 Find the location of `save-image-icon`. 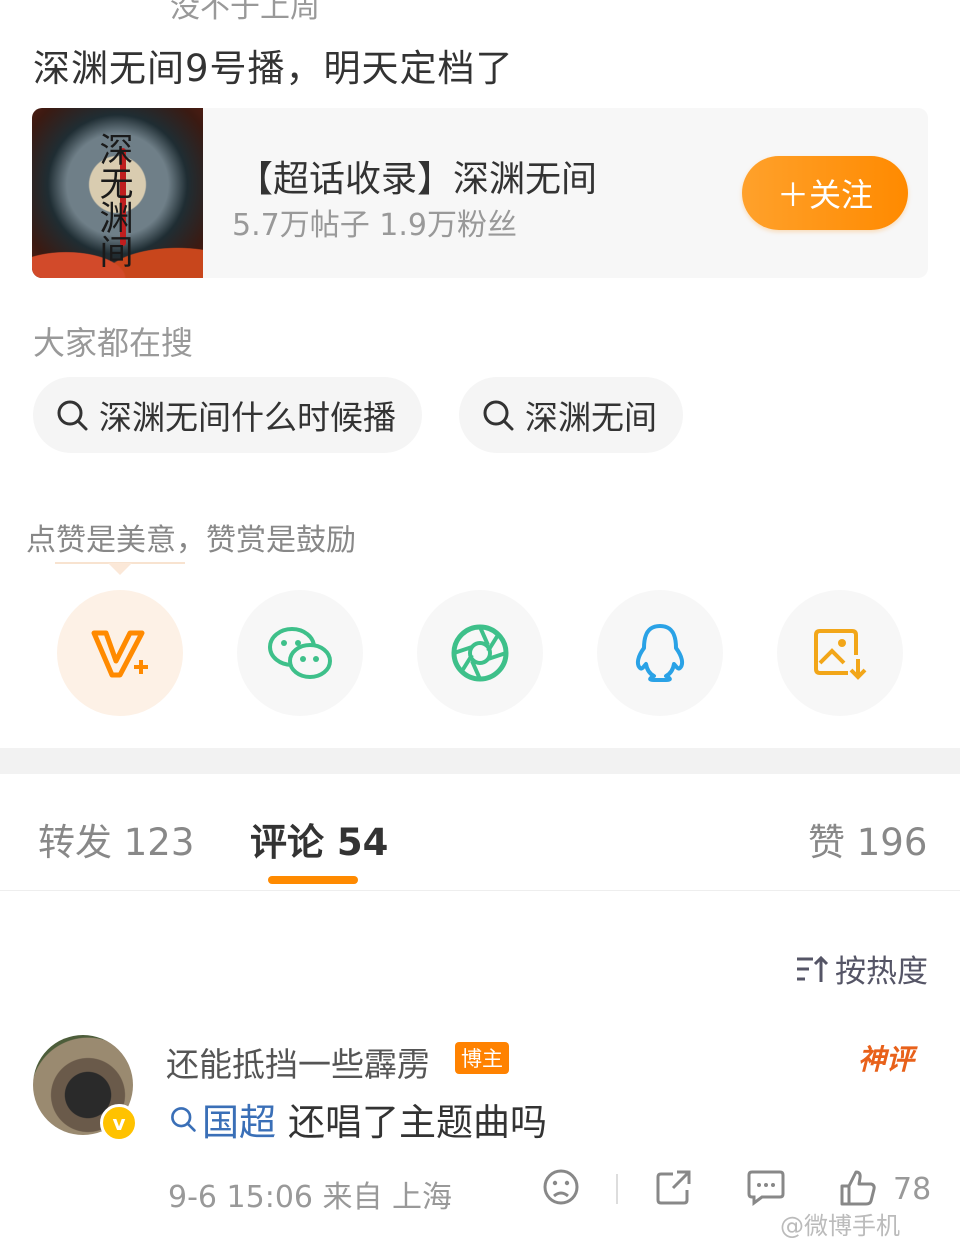

save-image-icon is located at coordinates (840, 654).